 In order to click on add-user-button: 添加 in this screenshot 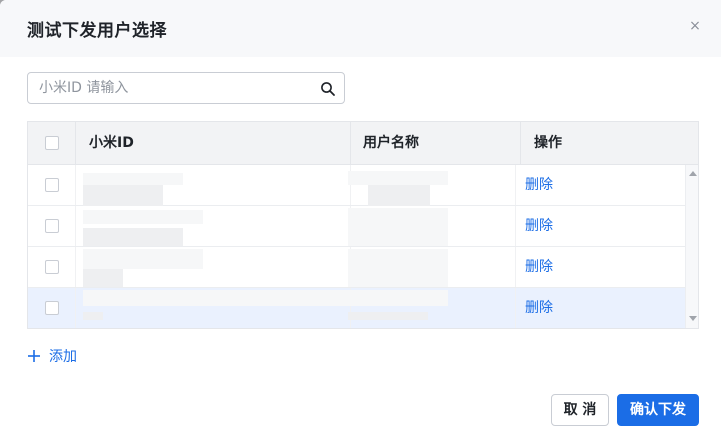, I will do `click(52, 357)`.